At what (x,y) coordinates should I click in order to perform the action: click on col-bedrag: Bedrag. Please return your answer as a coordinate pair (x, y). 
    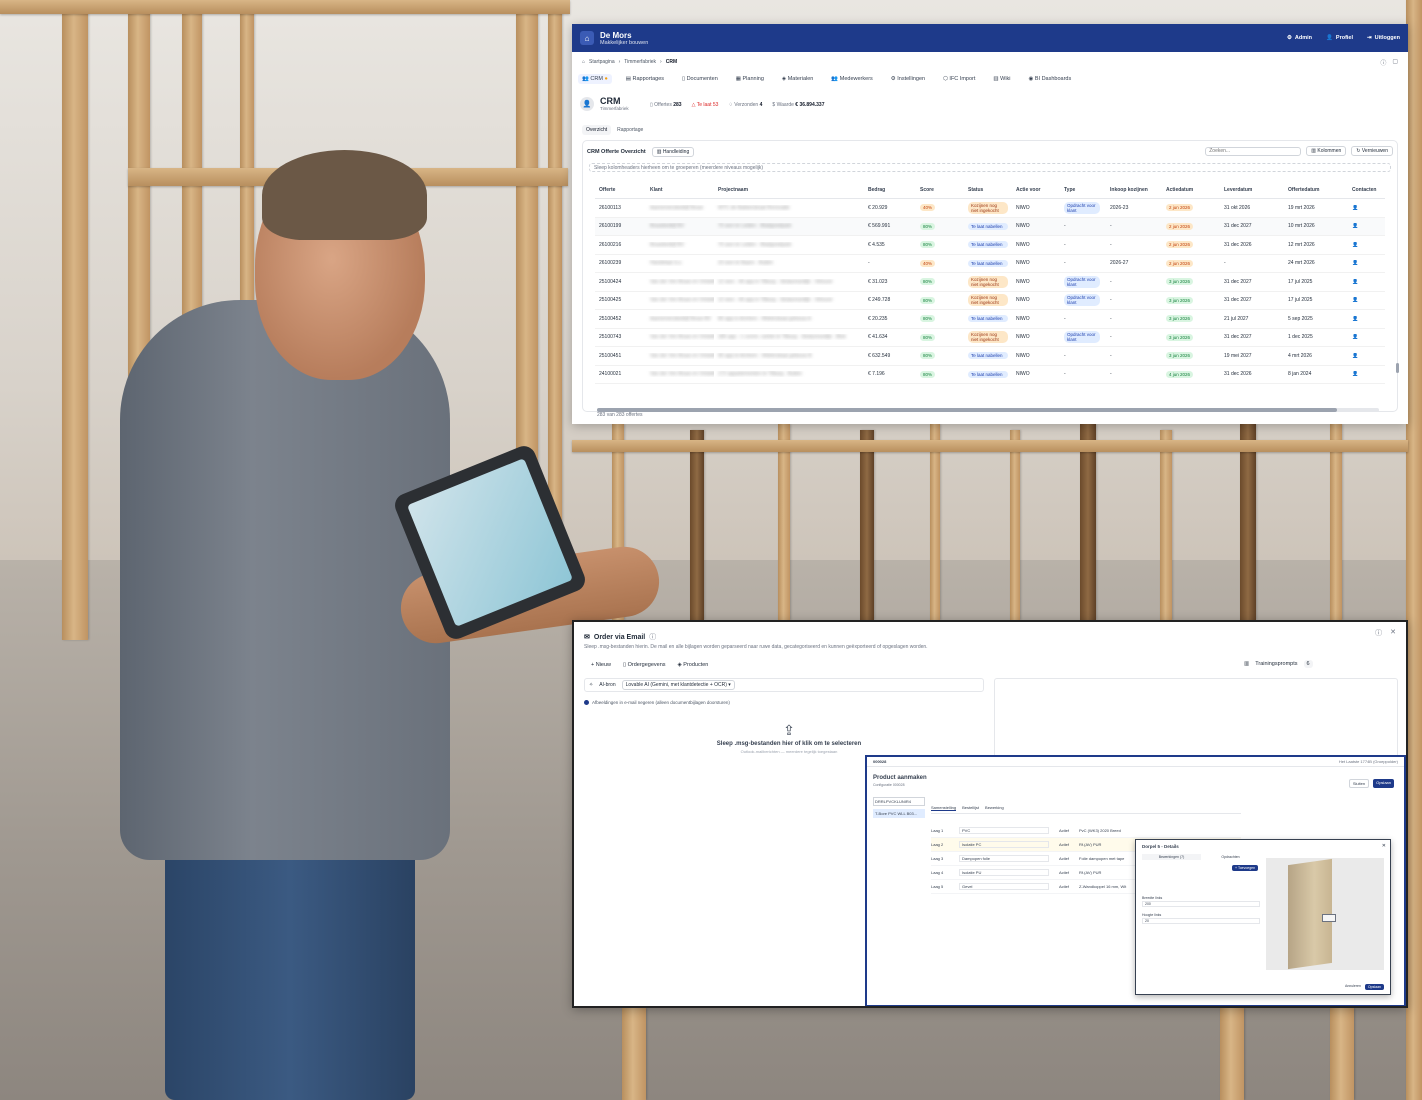
    Looking at the image, I should click on (890, 190).